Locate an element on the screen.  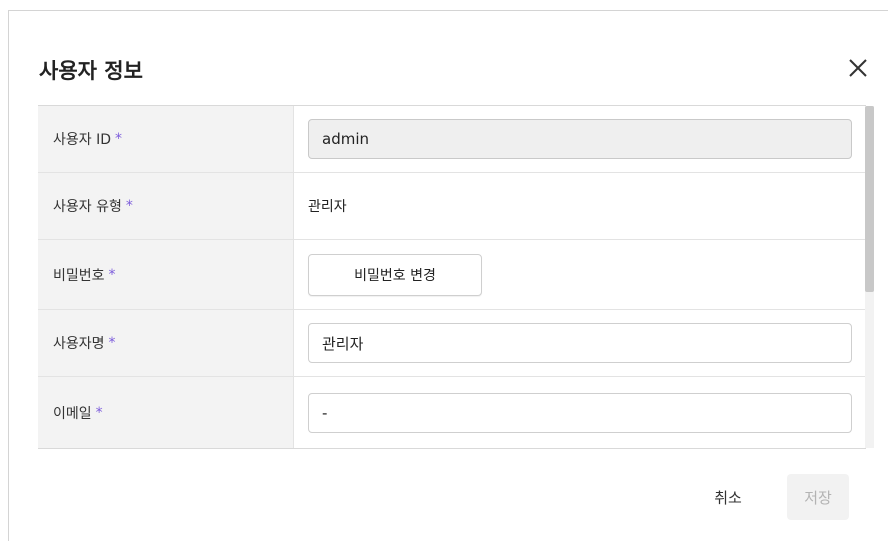
user-name-label: 사용자명 is located at coordinates (79, 344).